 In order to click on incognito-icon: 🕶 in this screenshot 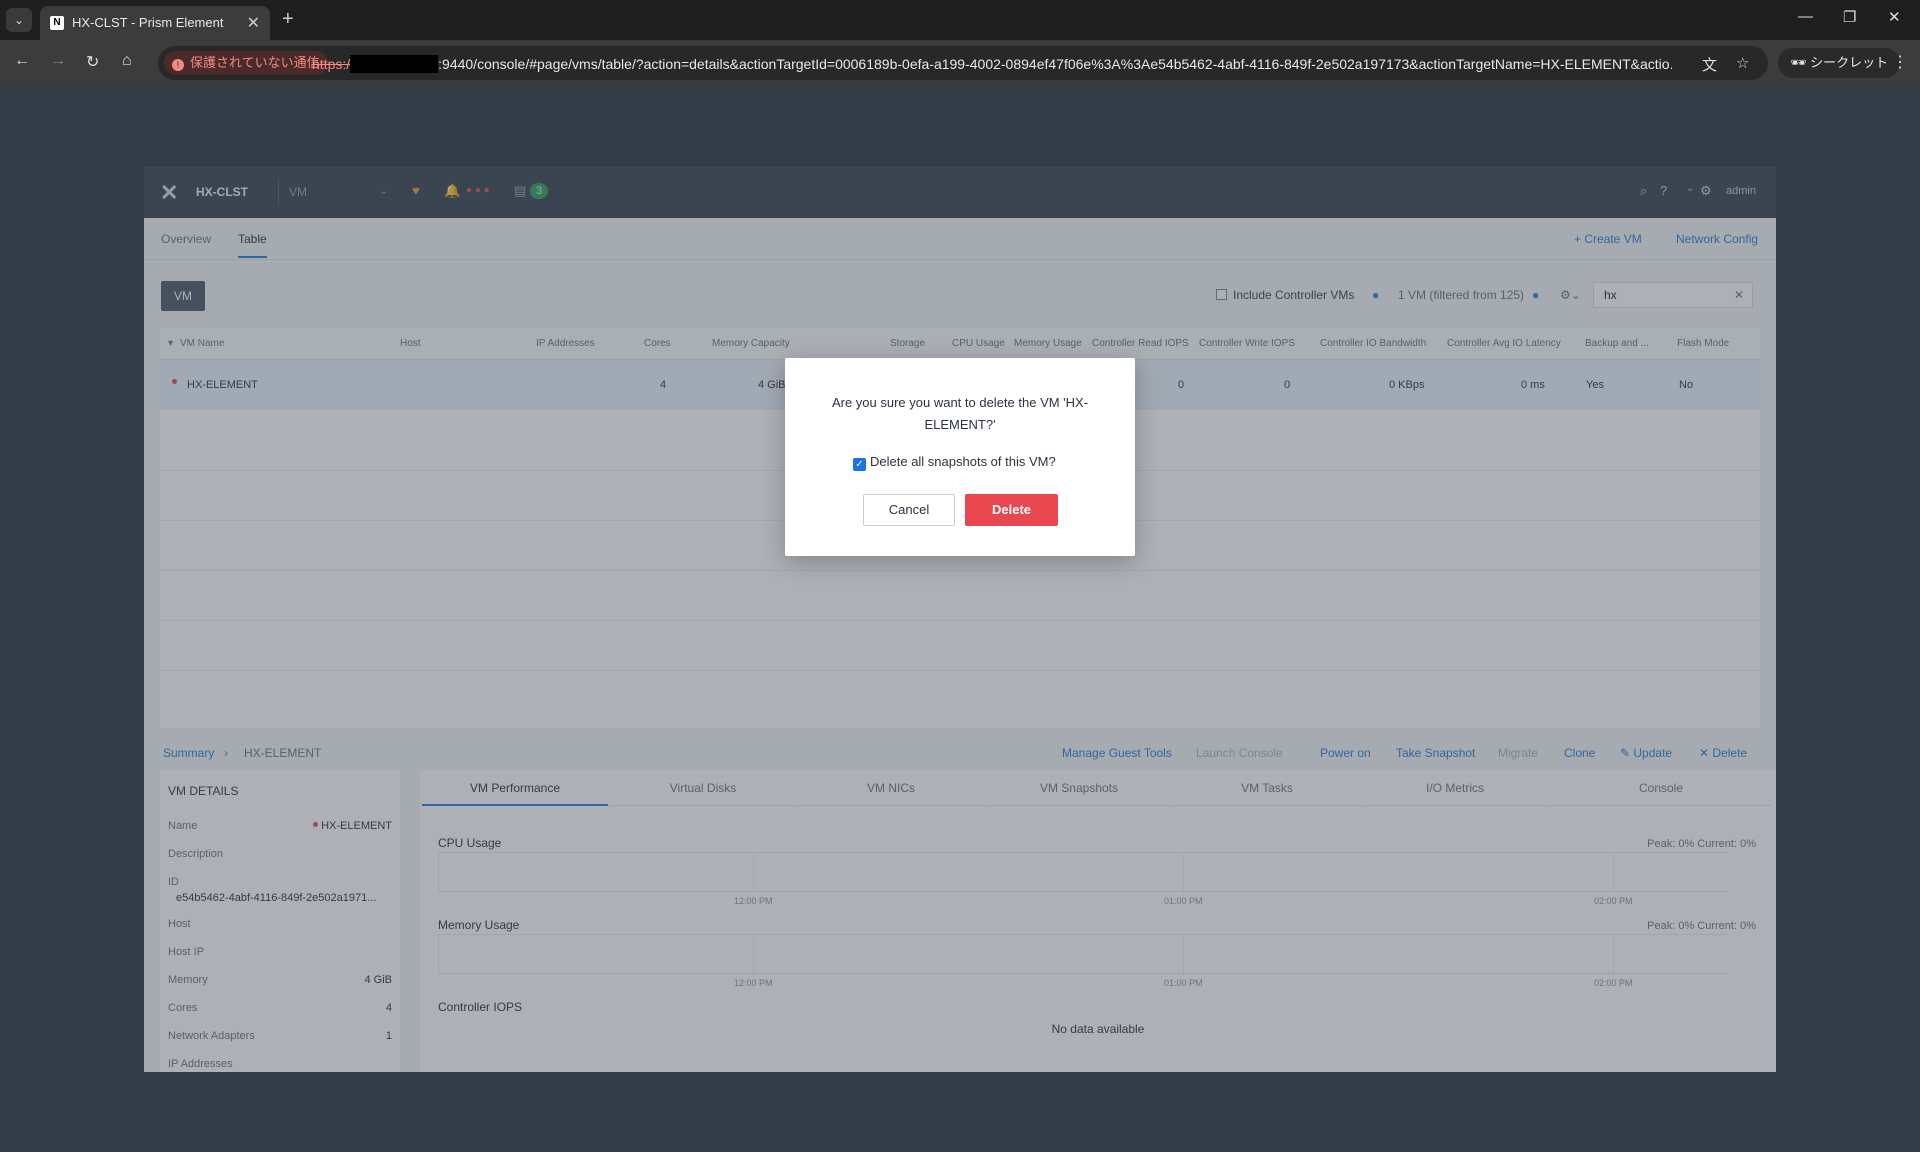, I will do `click(1800, 62)`.